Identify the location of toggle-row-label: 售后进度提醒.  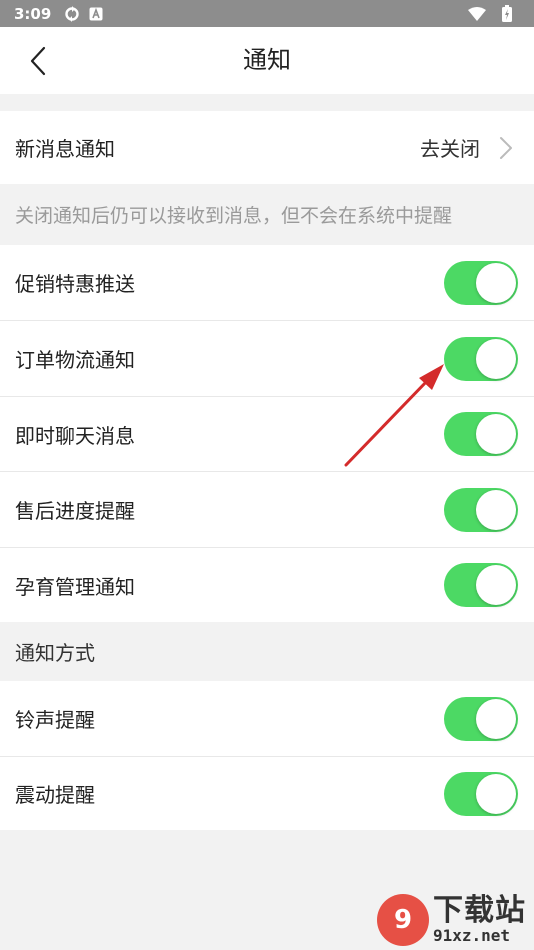
(75, 511).